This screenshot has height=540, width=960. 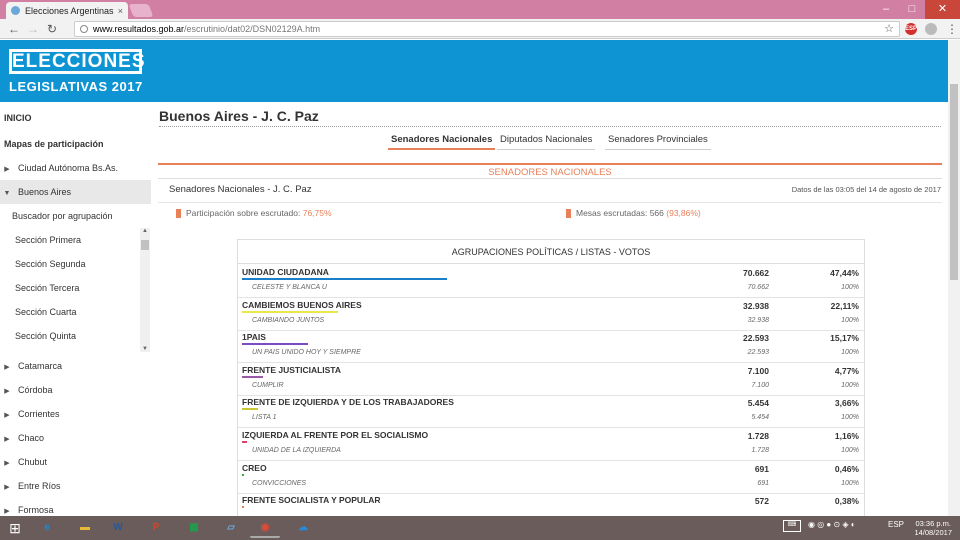 I want to click on participation-value: 76,75%, so click(x=317, y=213).